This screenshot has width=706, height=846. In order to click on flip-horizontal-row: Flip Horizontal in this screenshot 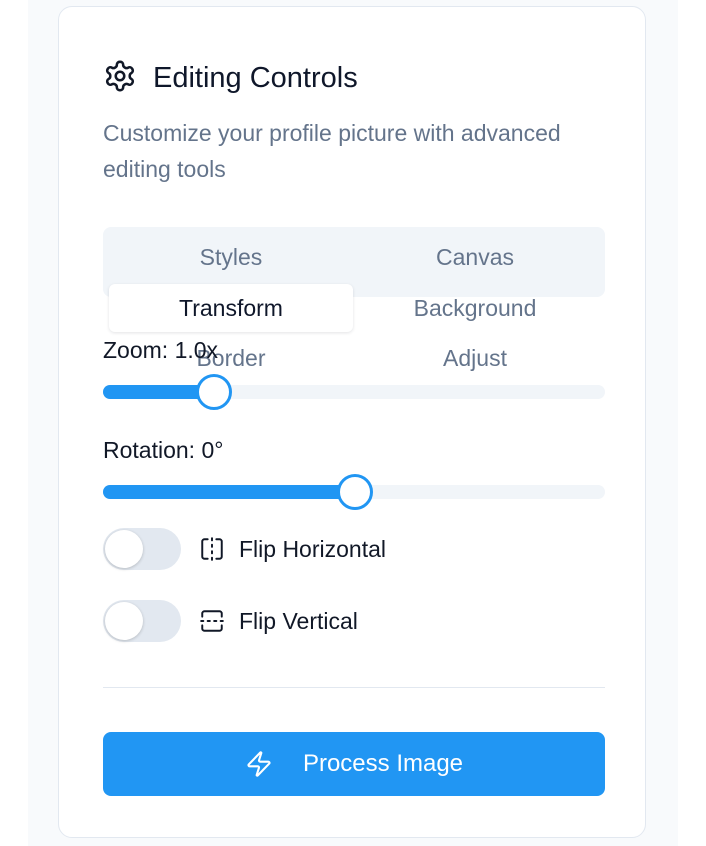, I will do `click(244, 549)`.